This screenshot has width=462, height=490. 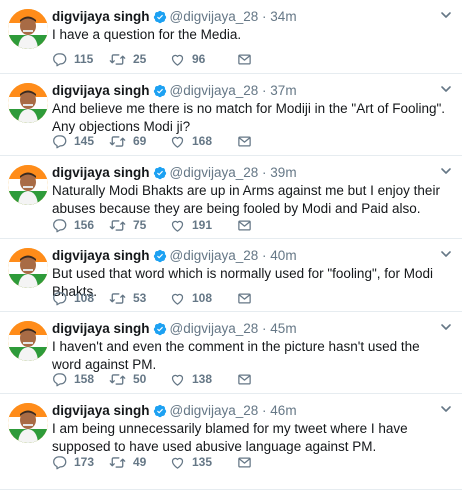 What do you see at coordinates (202, 298) in the screenshot?
I see `like-count: 108` at bounding box center [202, 298].